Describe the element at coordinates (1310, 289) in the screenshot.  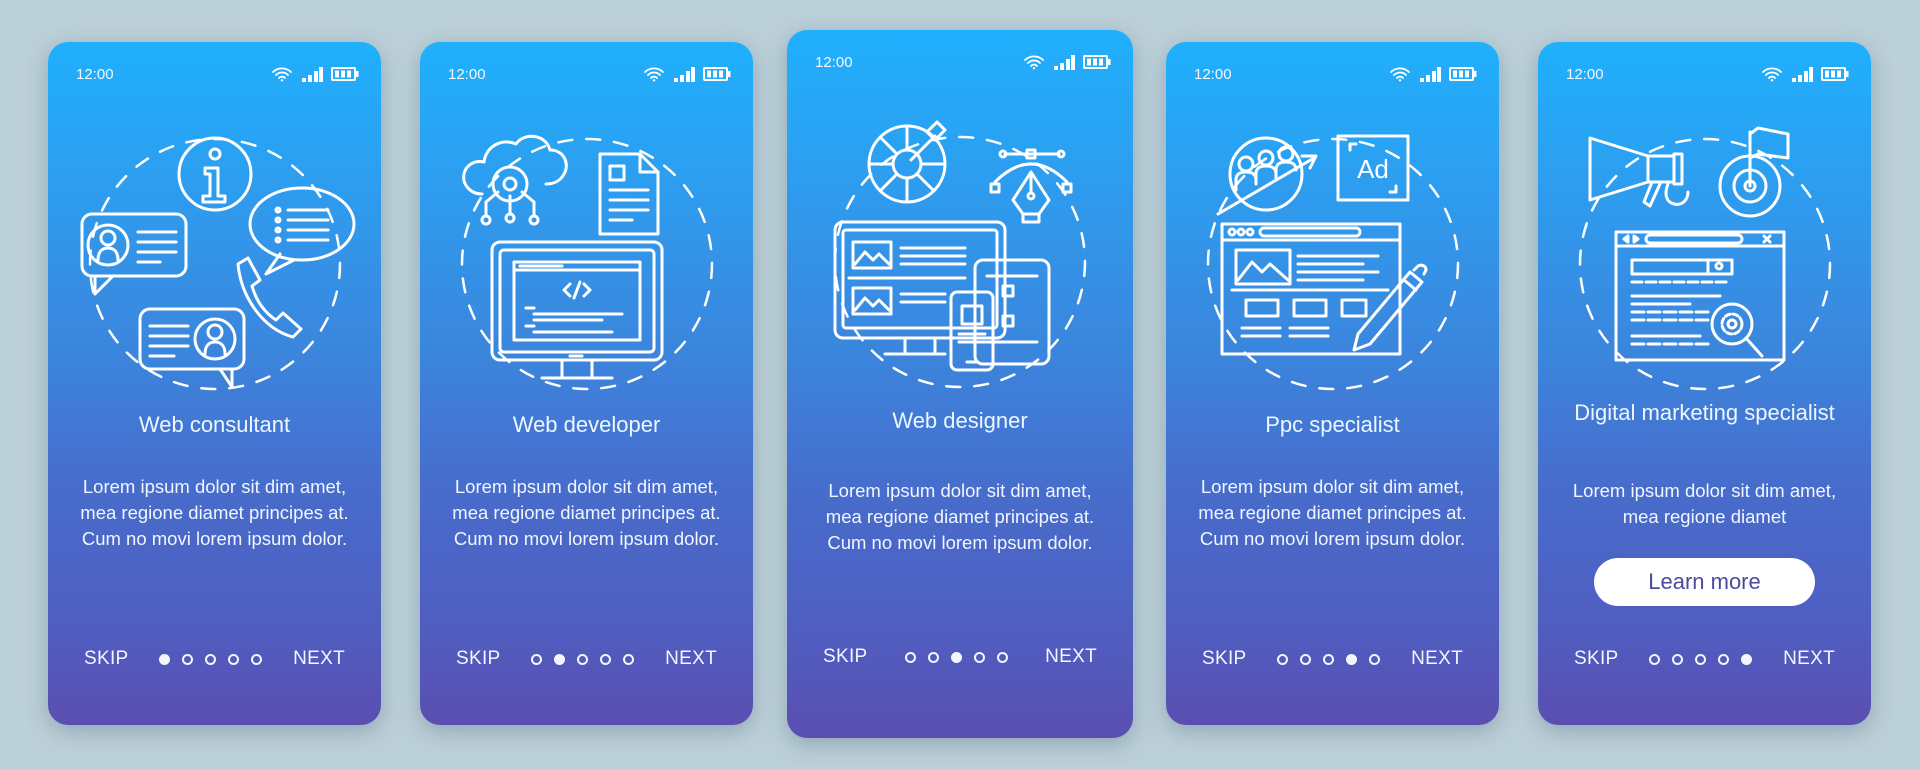
I see `webpage-layout-icon` at that location.